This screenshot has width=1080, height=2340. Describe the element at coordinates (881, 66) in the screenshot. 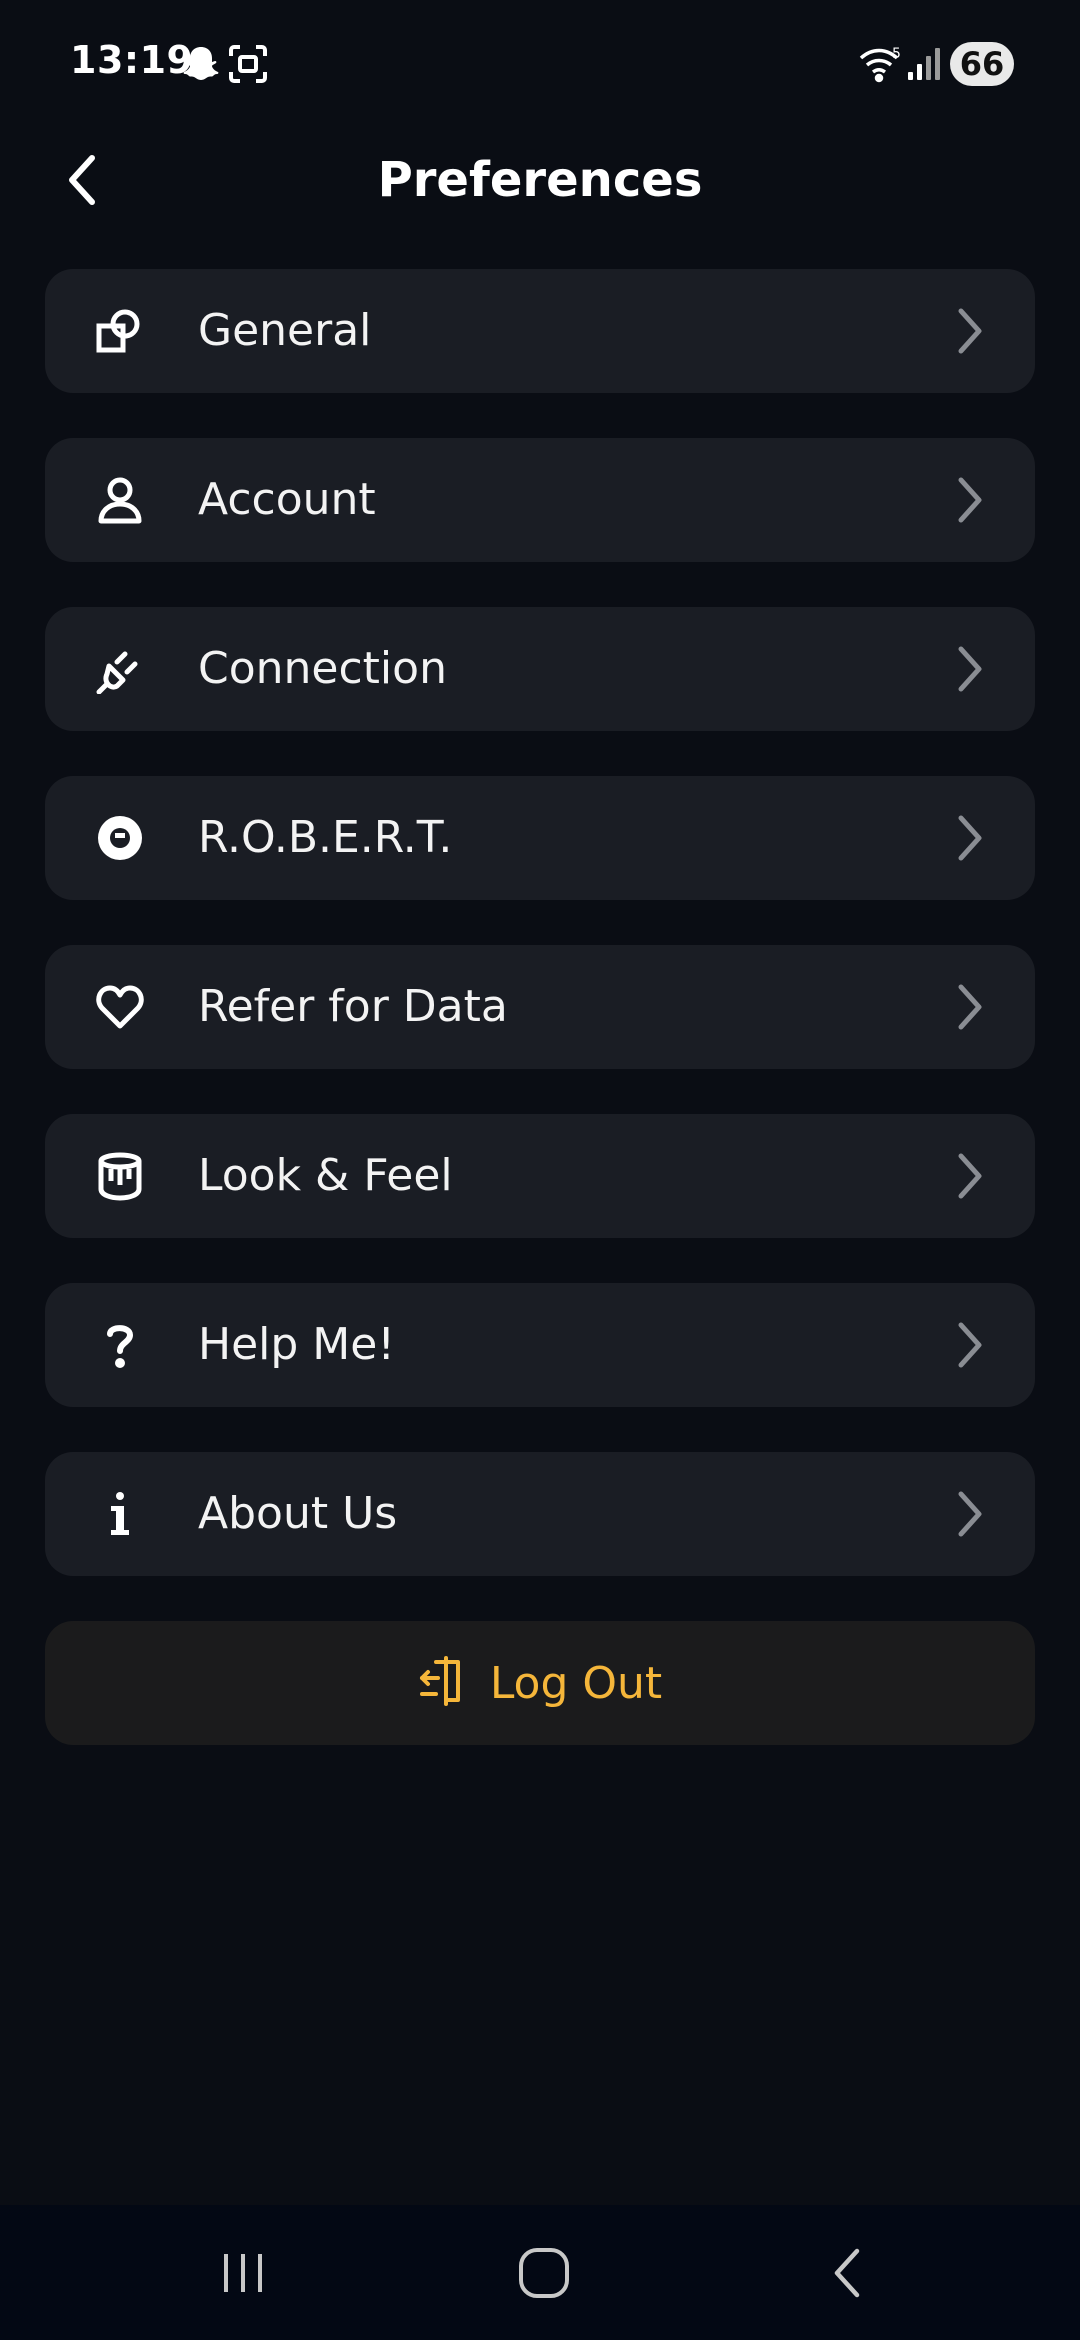

I see `wifi-icon: 5` at that location.